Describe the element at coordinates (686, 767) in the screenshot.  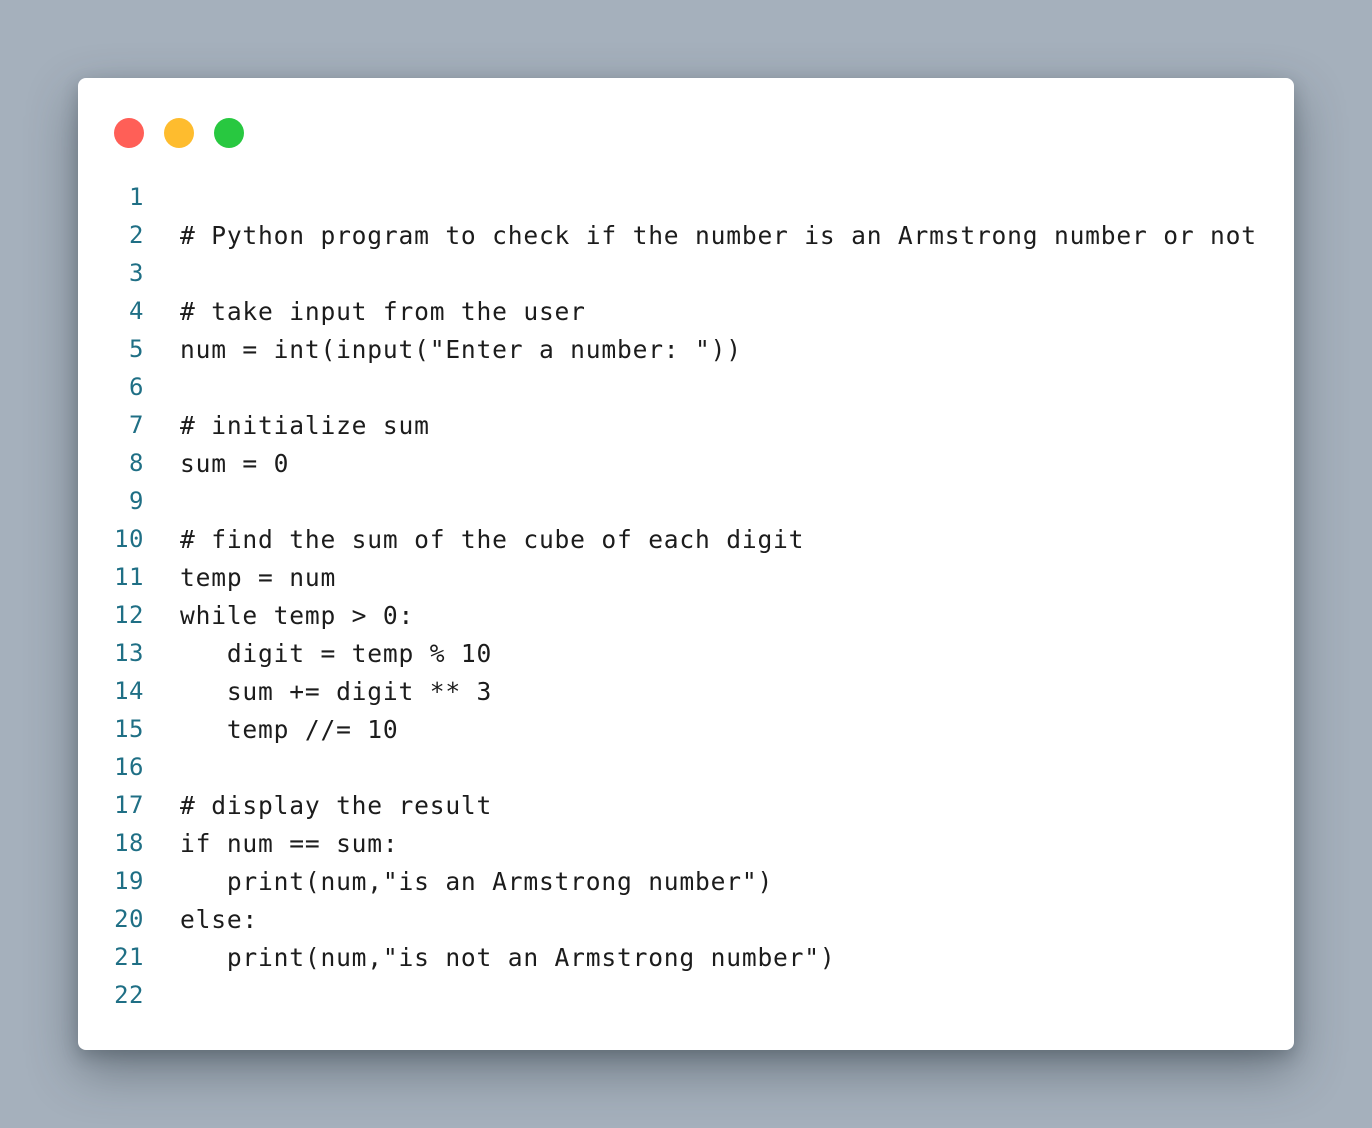
I see `code-line: 16` at that location.